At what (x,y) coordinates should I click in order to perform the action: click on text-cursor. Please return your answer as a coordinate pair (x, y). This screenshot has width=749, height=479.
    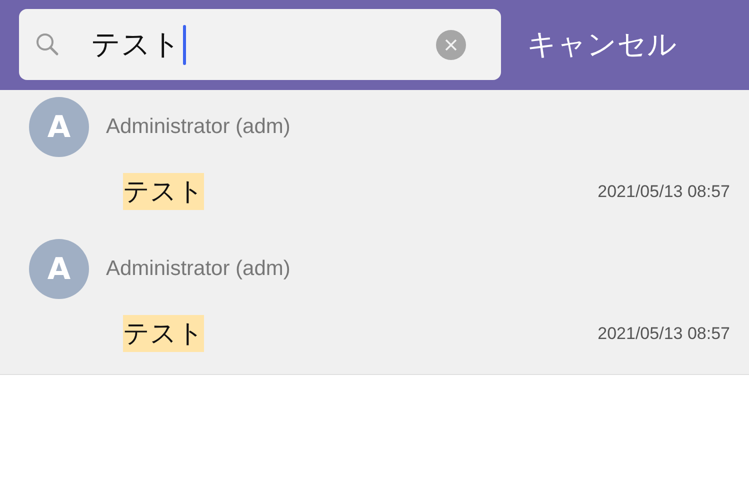
    Looking at the image, I should click on (184, 44).